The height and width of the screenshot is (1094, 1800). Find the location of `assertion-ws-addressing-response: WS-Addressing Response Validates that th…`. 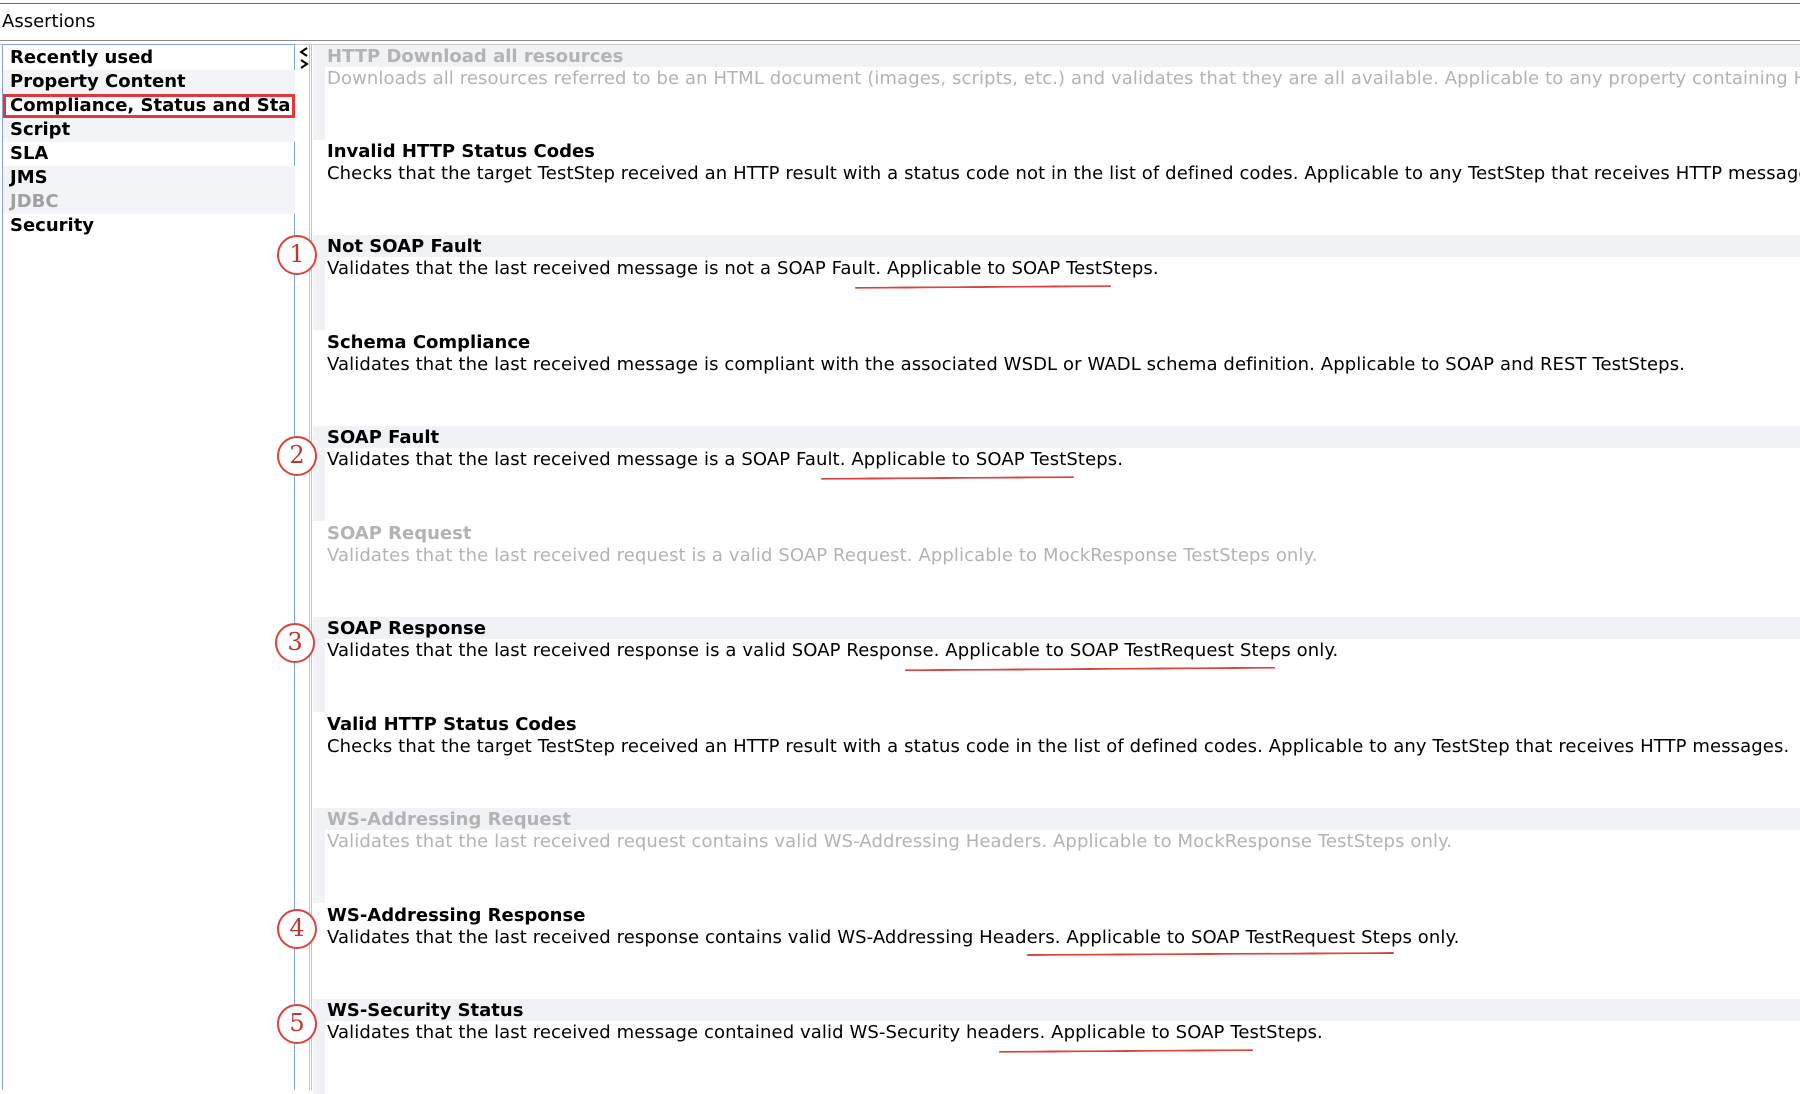

assertion-ws-addressing-response: WS-Addressing Response Validates that th… is located at coordinates (1056, 951).